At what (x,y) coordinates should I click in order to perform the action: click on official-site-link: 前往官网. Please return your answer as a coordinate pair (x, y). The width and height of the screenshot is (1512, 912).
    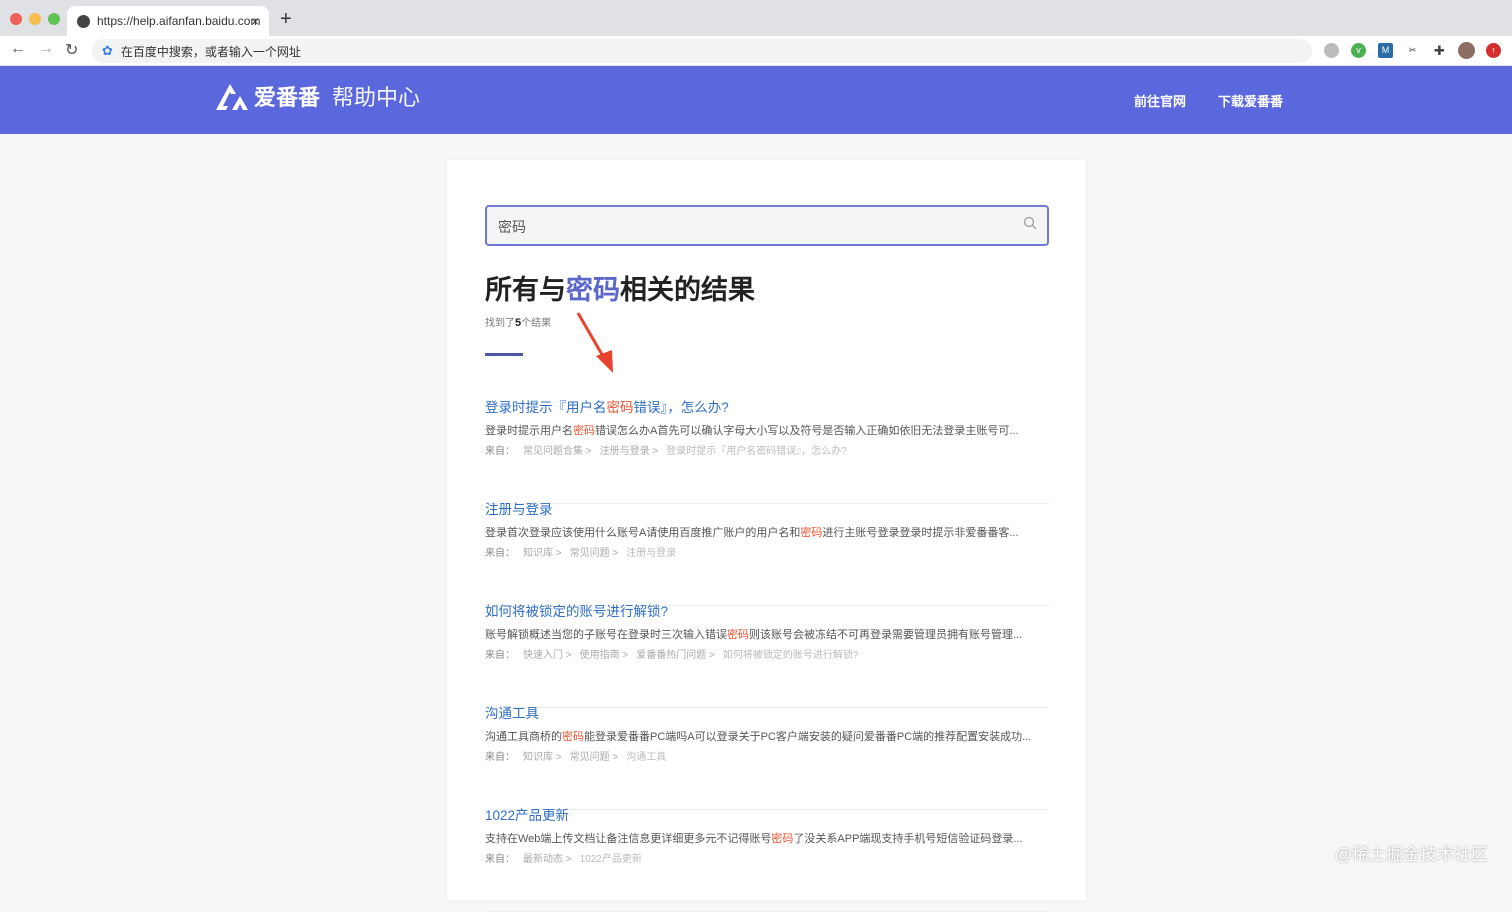
    Looking at the image, I should click on (1160, 100).